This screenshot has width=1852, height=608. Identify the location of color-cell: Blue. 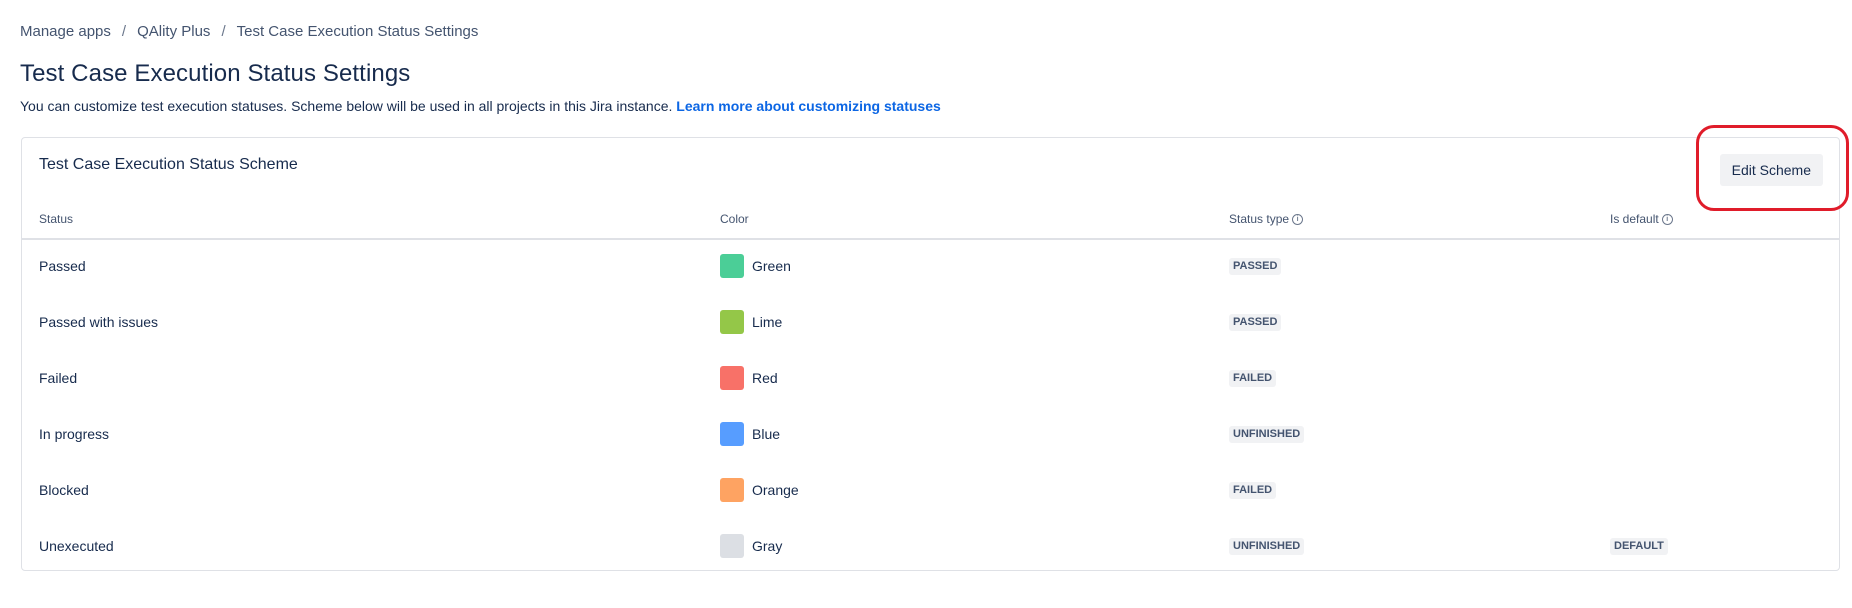
(750, 434).